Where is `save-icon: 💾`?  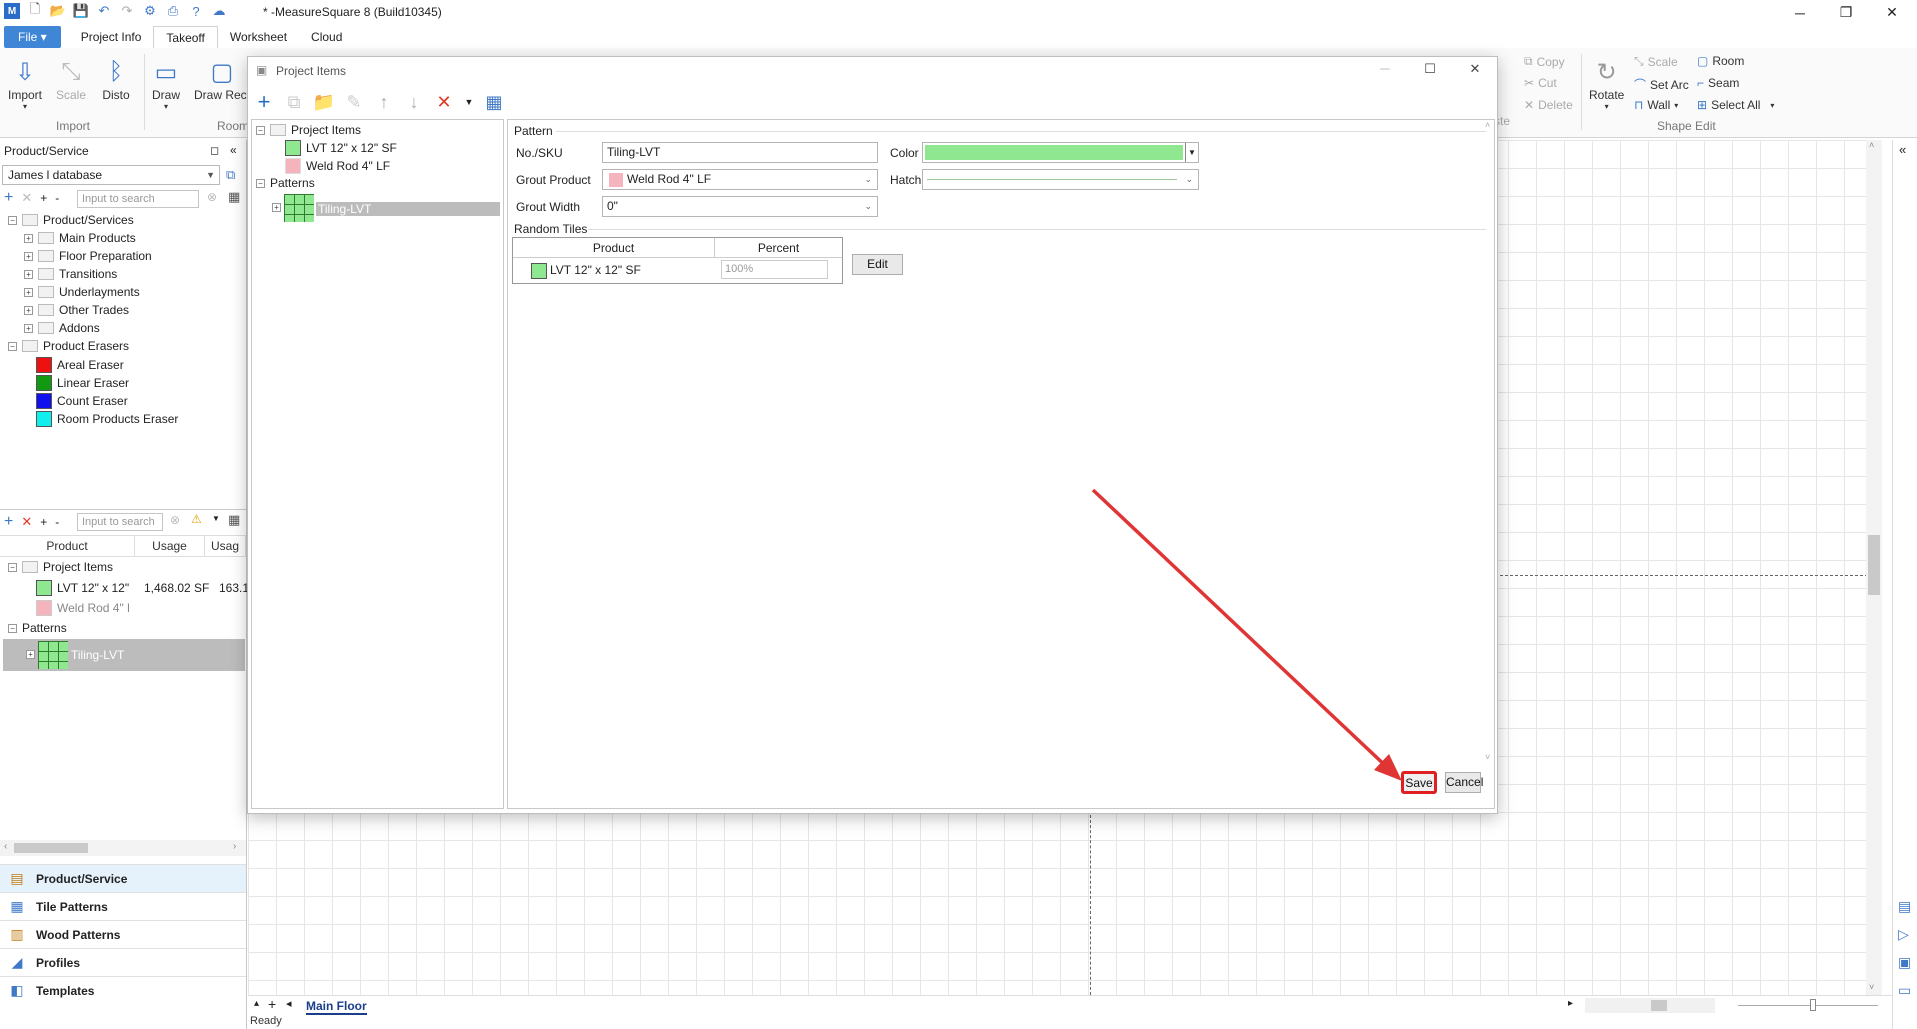 save-icon: 💾 is located at coordinates (81, 11).